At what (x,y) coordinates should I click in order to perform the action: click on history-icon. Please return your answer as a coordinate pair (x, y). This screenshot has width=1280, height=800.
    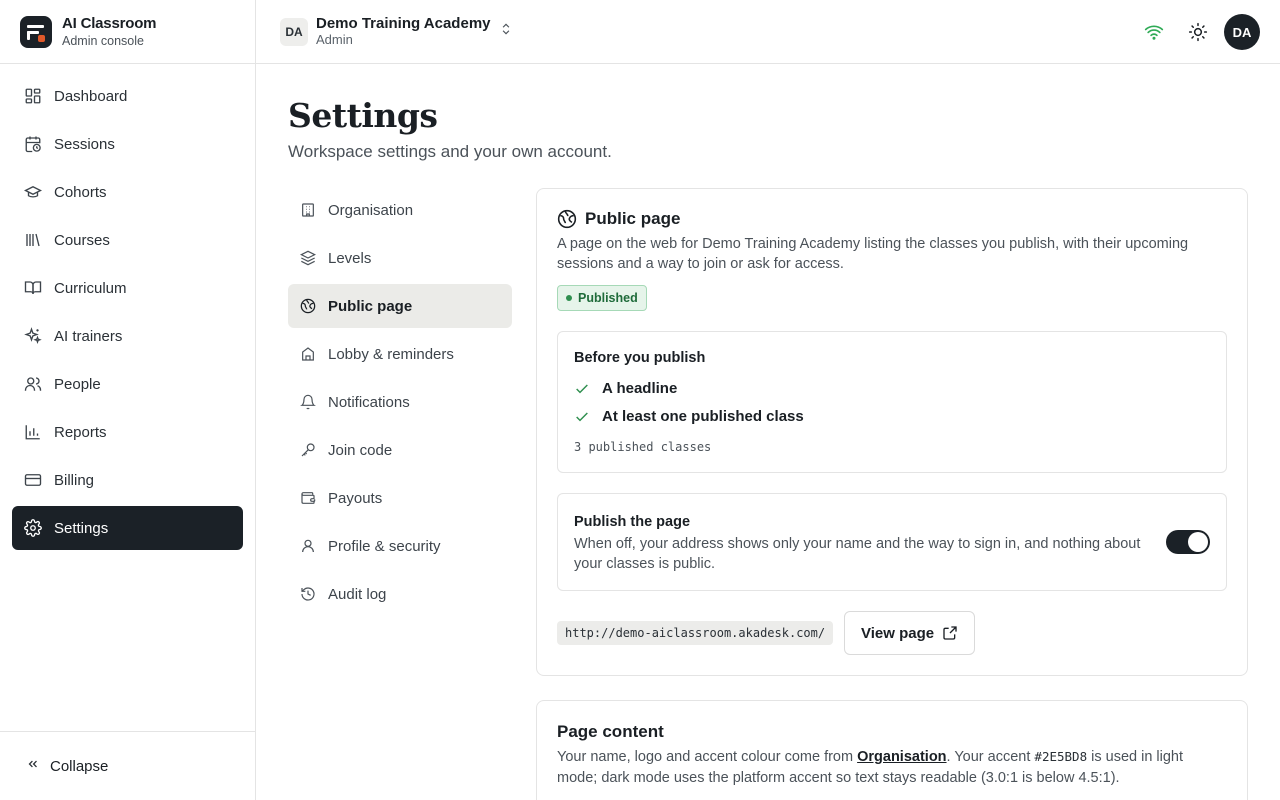
    Looking at the image, I should click on (308, 594).